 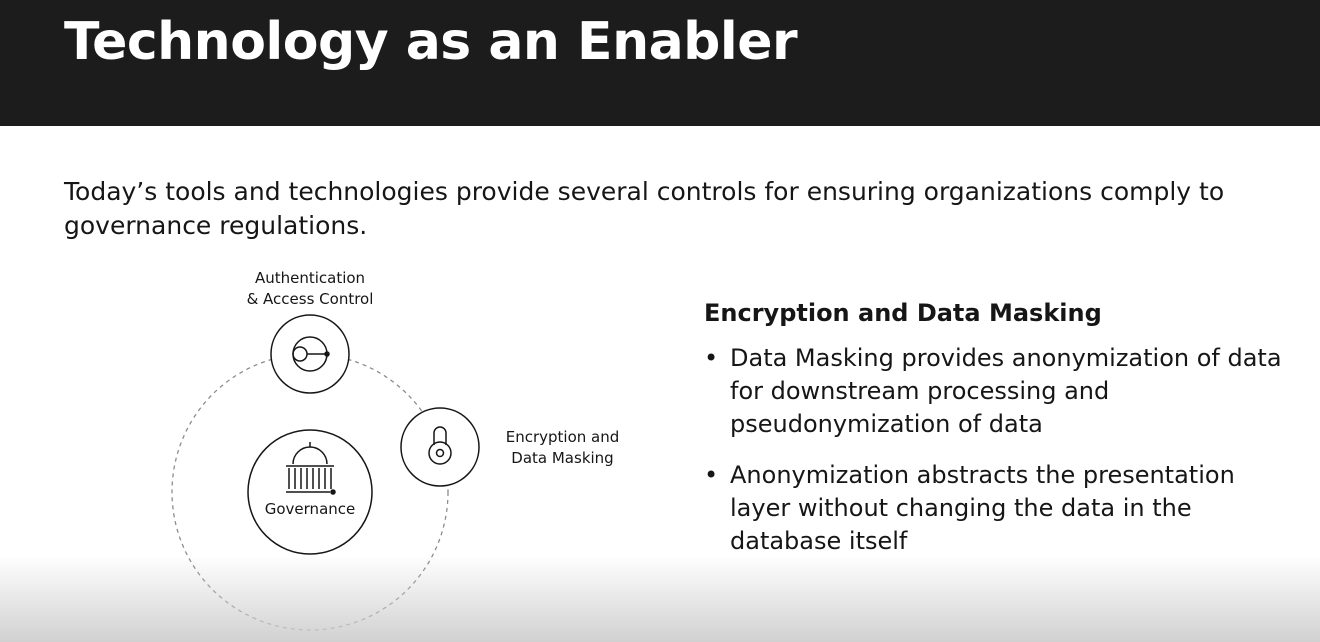 I want to click on governance-label: Governance, so click(x=310, y=509).